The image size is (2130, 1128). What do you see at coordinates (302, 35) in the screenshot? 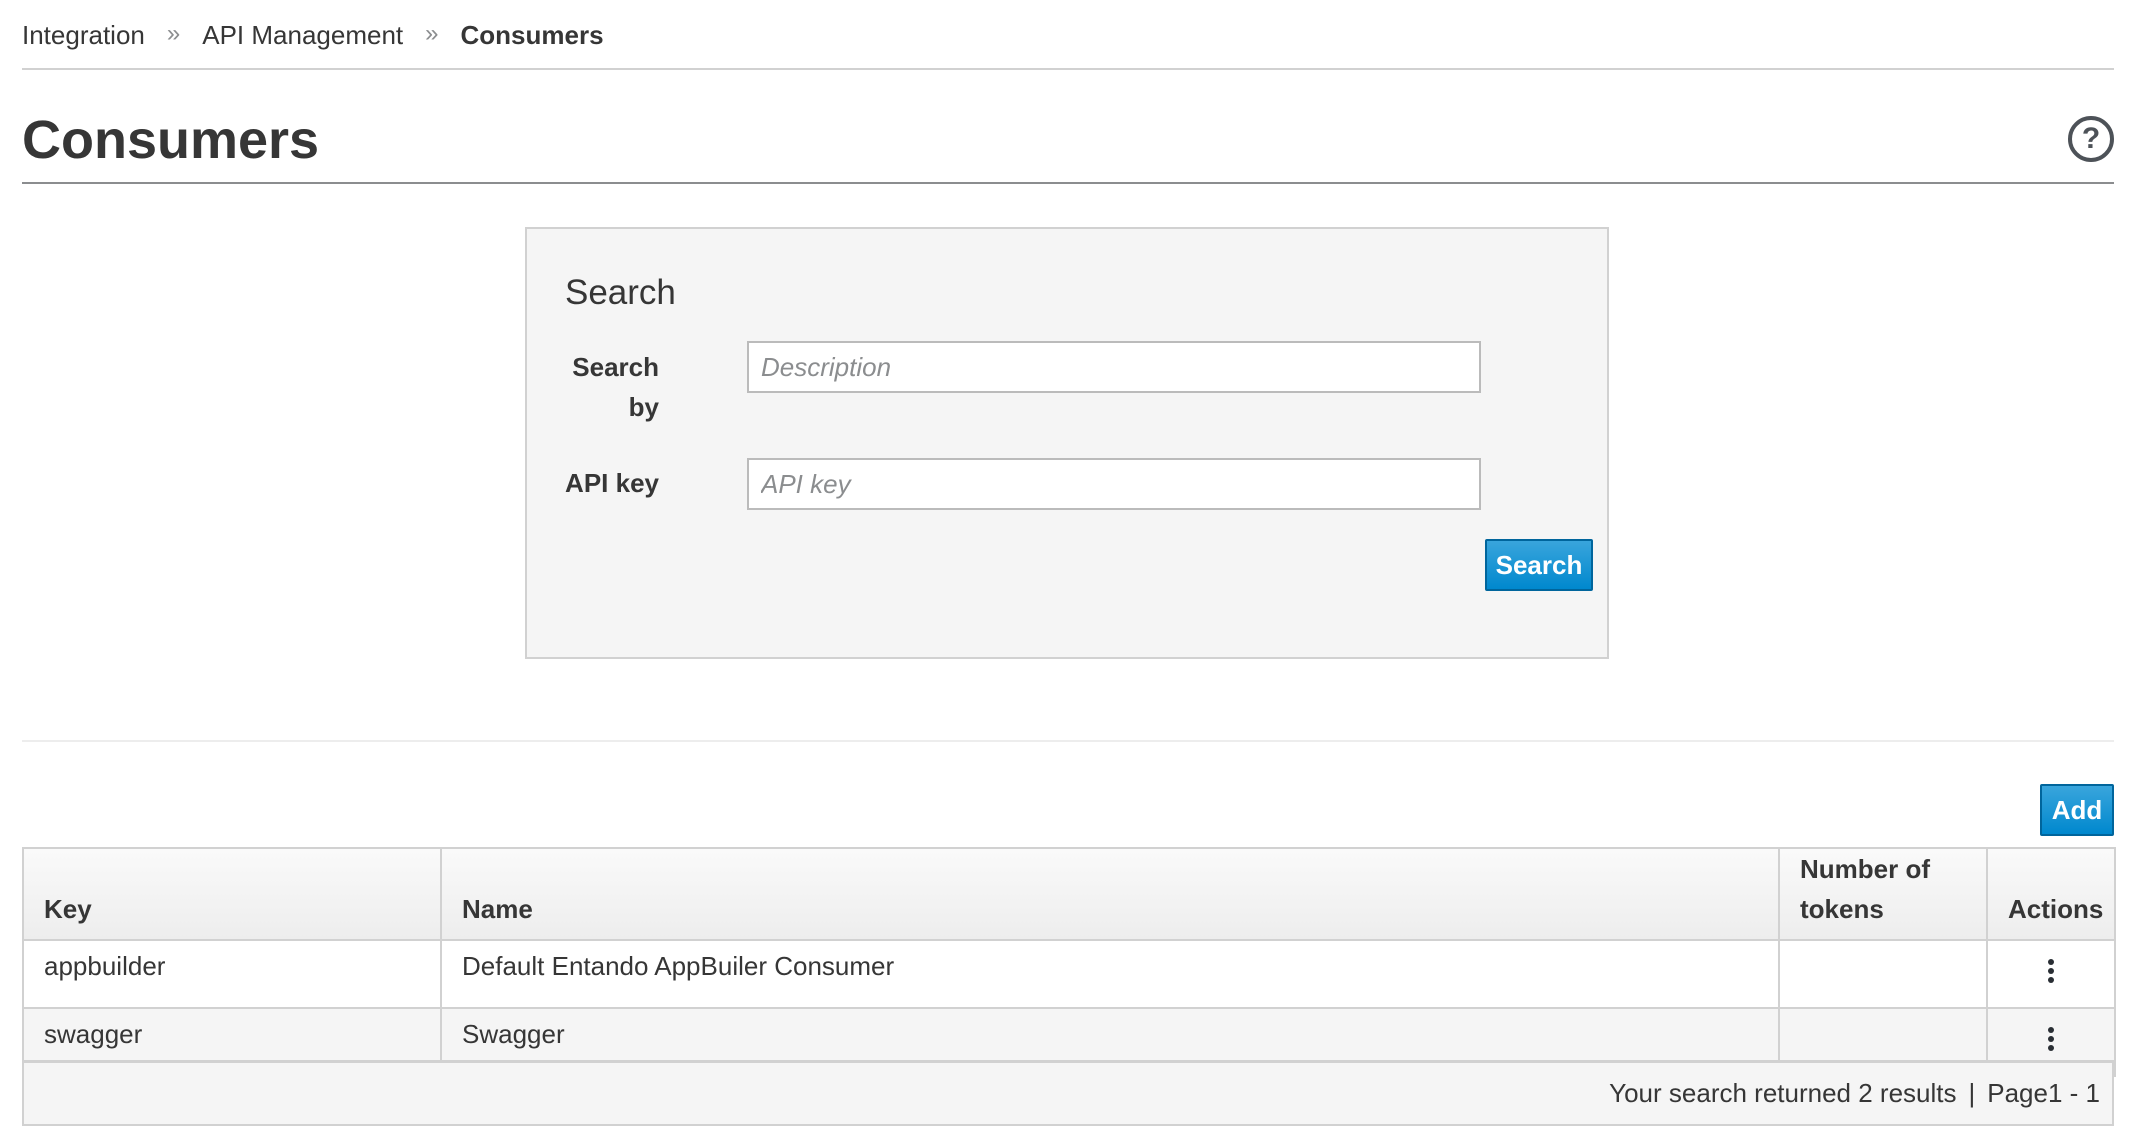
I see `breadcrumb-item-api-management: API Management` at bounding box center [302, 35].